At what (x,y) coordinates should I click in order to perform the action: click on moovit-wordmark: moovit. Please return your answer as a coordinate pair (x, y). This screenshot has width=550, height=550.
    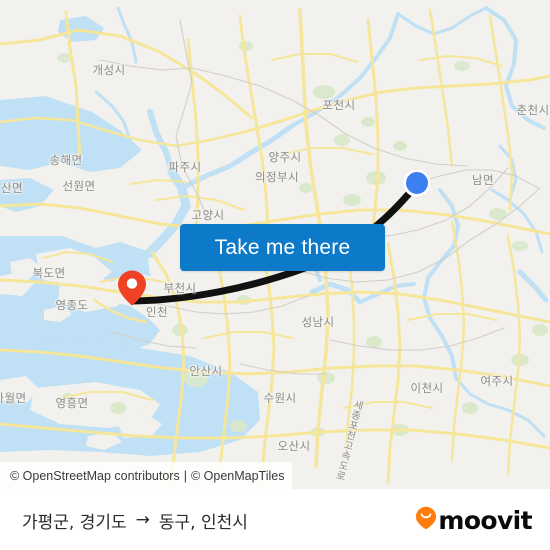
    Looking at the image, I should click on (485, 520).